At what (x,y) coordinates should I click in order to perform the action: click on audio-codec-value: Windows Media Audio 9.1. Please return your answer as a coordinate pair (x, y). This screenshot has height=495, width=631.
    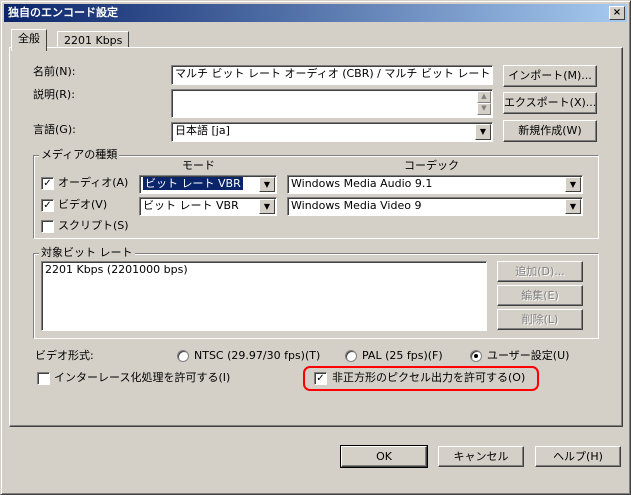
    Looking at the image, I should click on (362, 183).